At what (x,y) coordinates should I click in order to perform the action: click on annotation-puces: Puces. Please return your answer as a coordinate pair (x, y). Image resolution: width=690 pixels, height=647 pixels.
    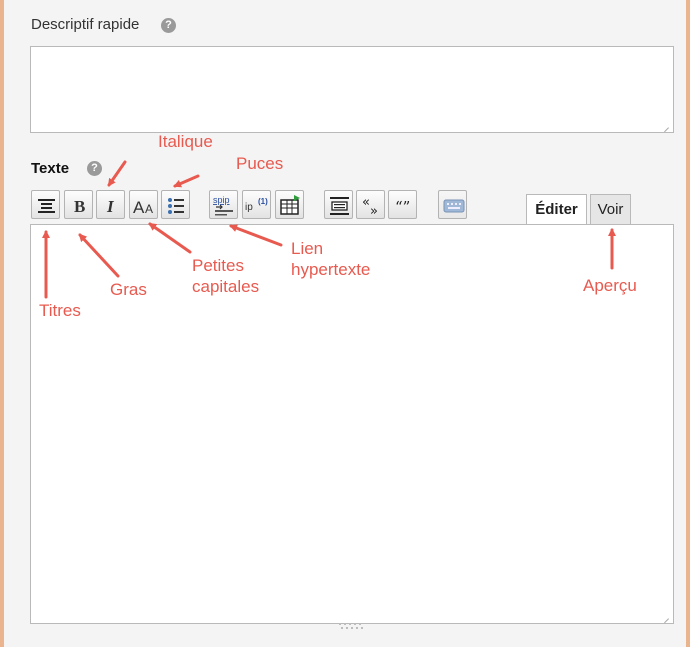
    Looking at the image, I should click on (260, 163).